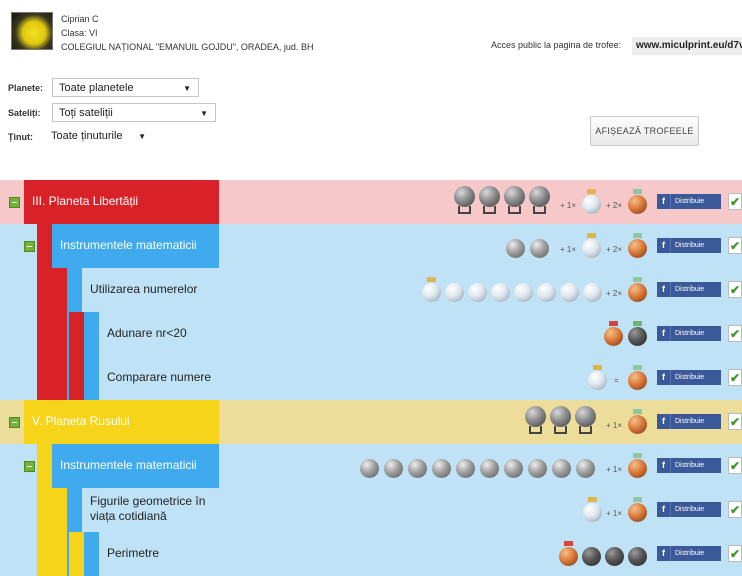 The width and height of the screenshot is (742, 576). I want to click on row-label: Adunare nr<20, so click(207, 333).